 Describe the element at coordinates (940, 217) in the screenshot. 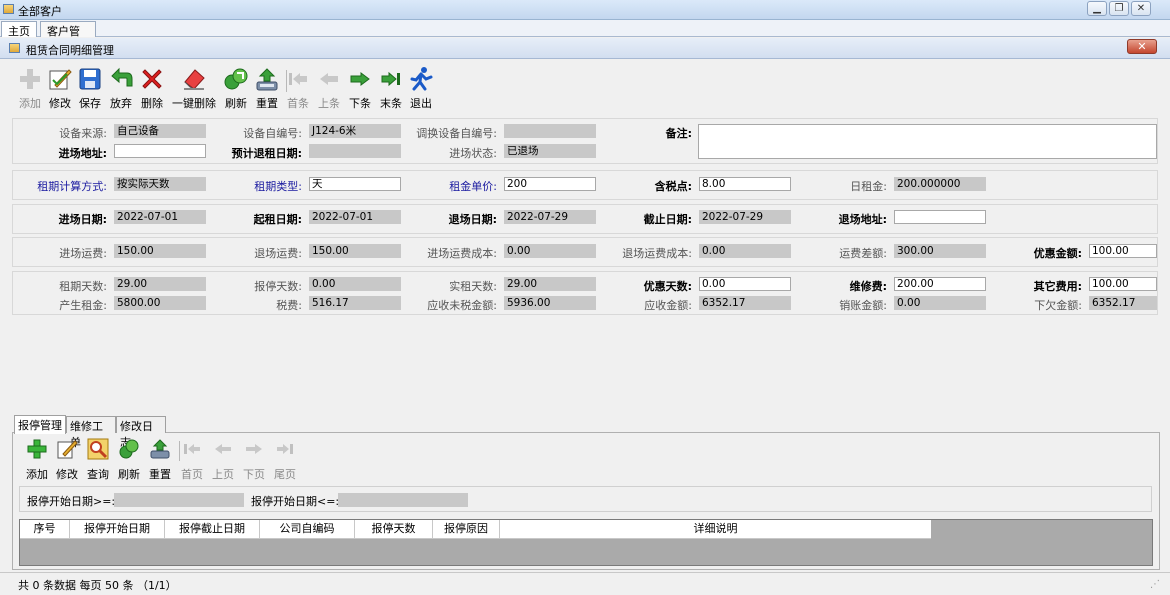

I see `exit-address-field` at that location.